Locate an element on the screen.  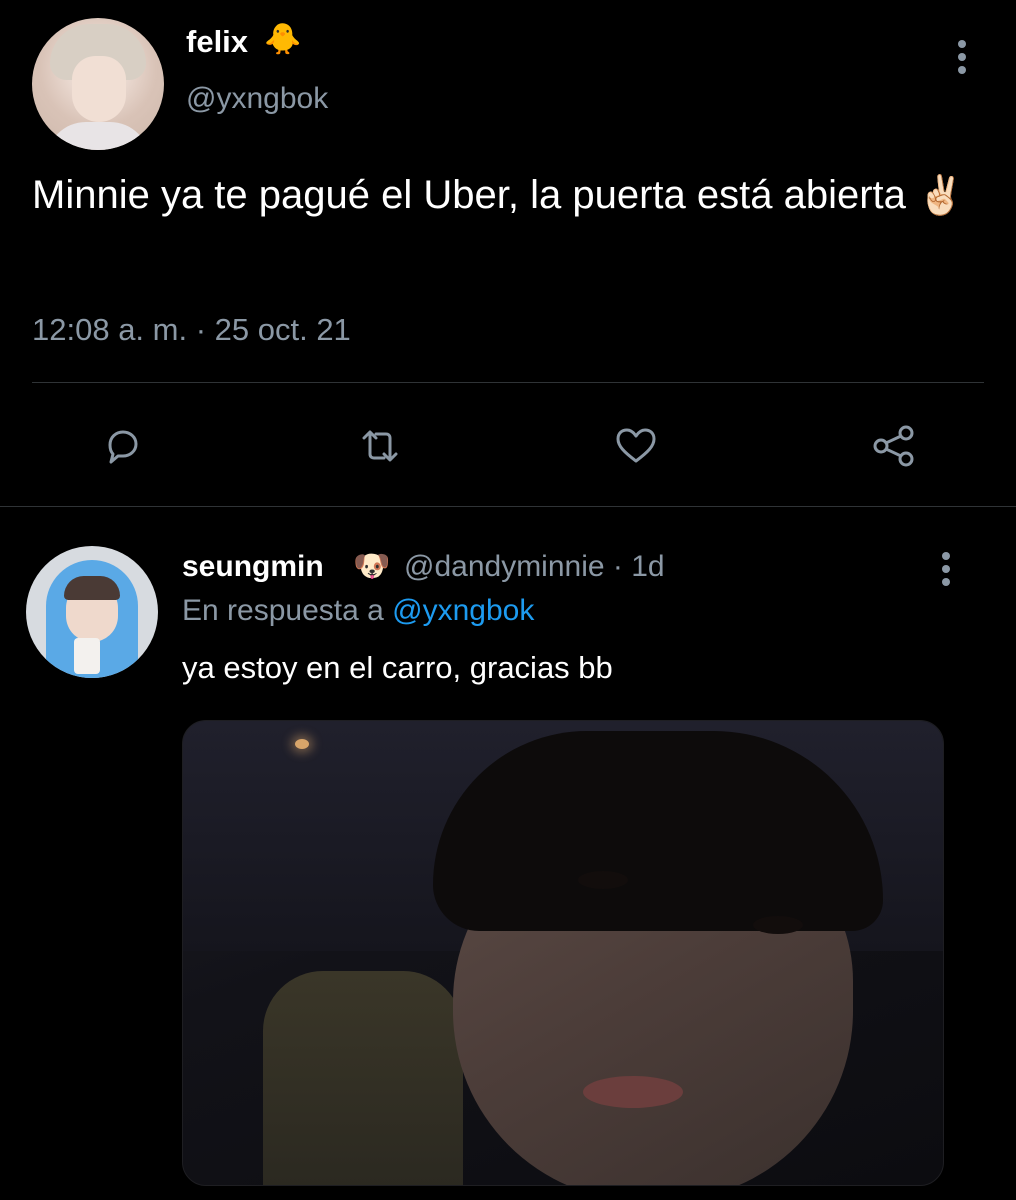
share-button is located at coordinates (894, 446).